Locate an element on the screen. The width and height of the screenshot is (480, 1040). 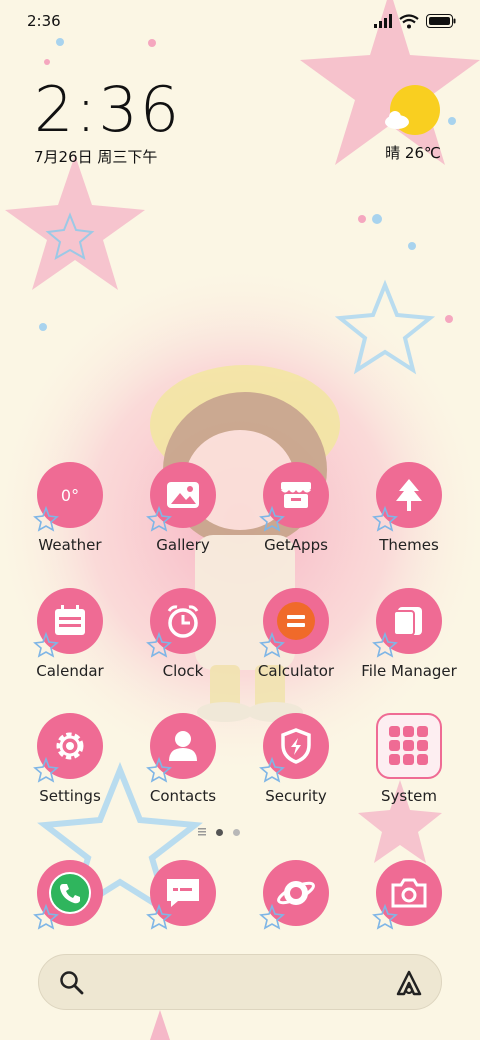
app-getapps: GetApps is located at coordinates (296, 518).